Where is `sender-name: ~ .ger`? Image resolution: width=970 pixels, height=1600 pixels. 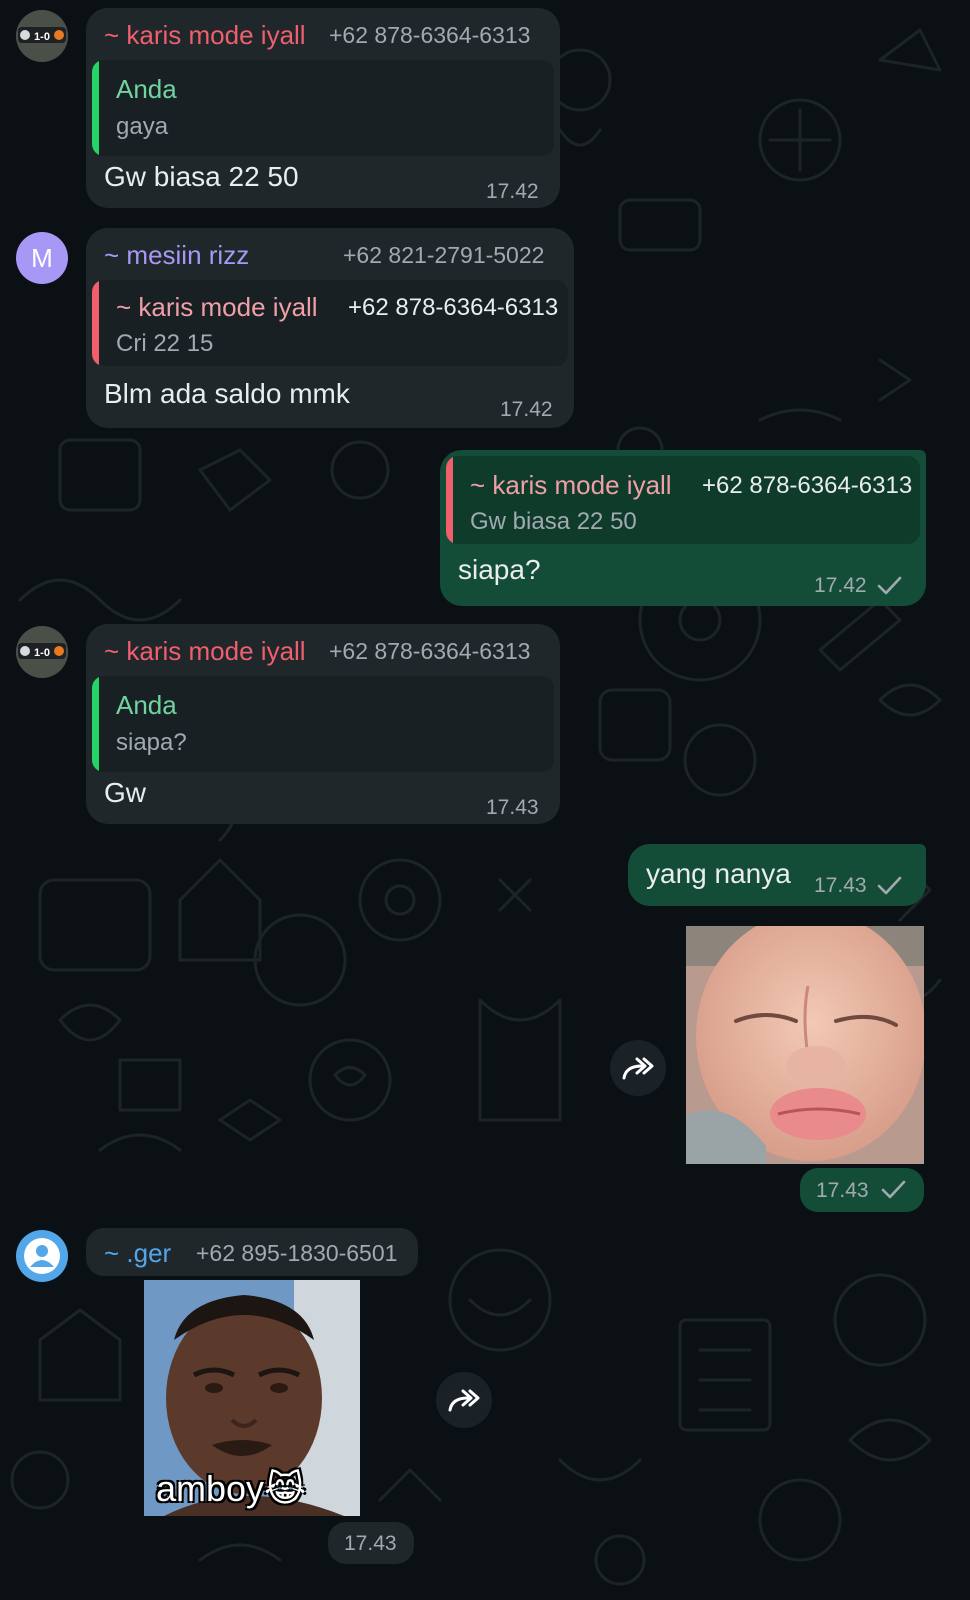 sender-name: ~ .ger is located at coordinates (137, 1253).